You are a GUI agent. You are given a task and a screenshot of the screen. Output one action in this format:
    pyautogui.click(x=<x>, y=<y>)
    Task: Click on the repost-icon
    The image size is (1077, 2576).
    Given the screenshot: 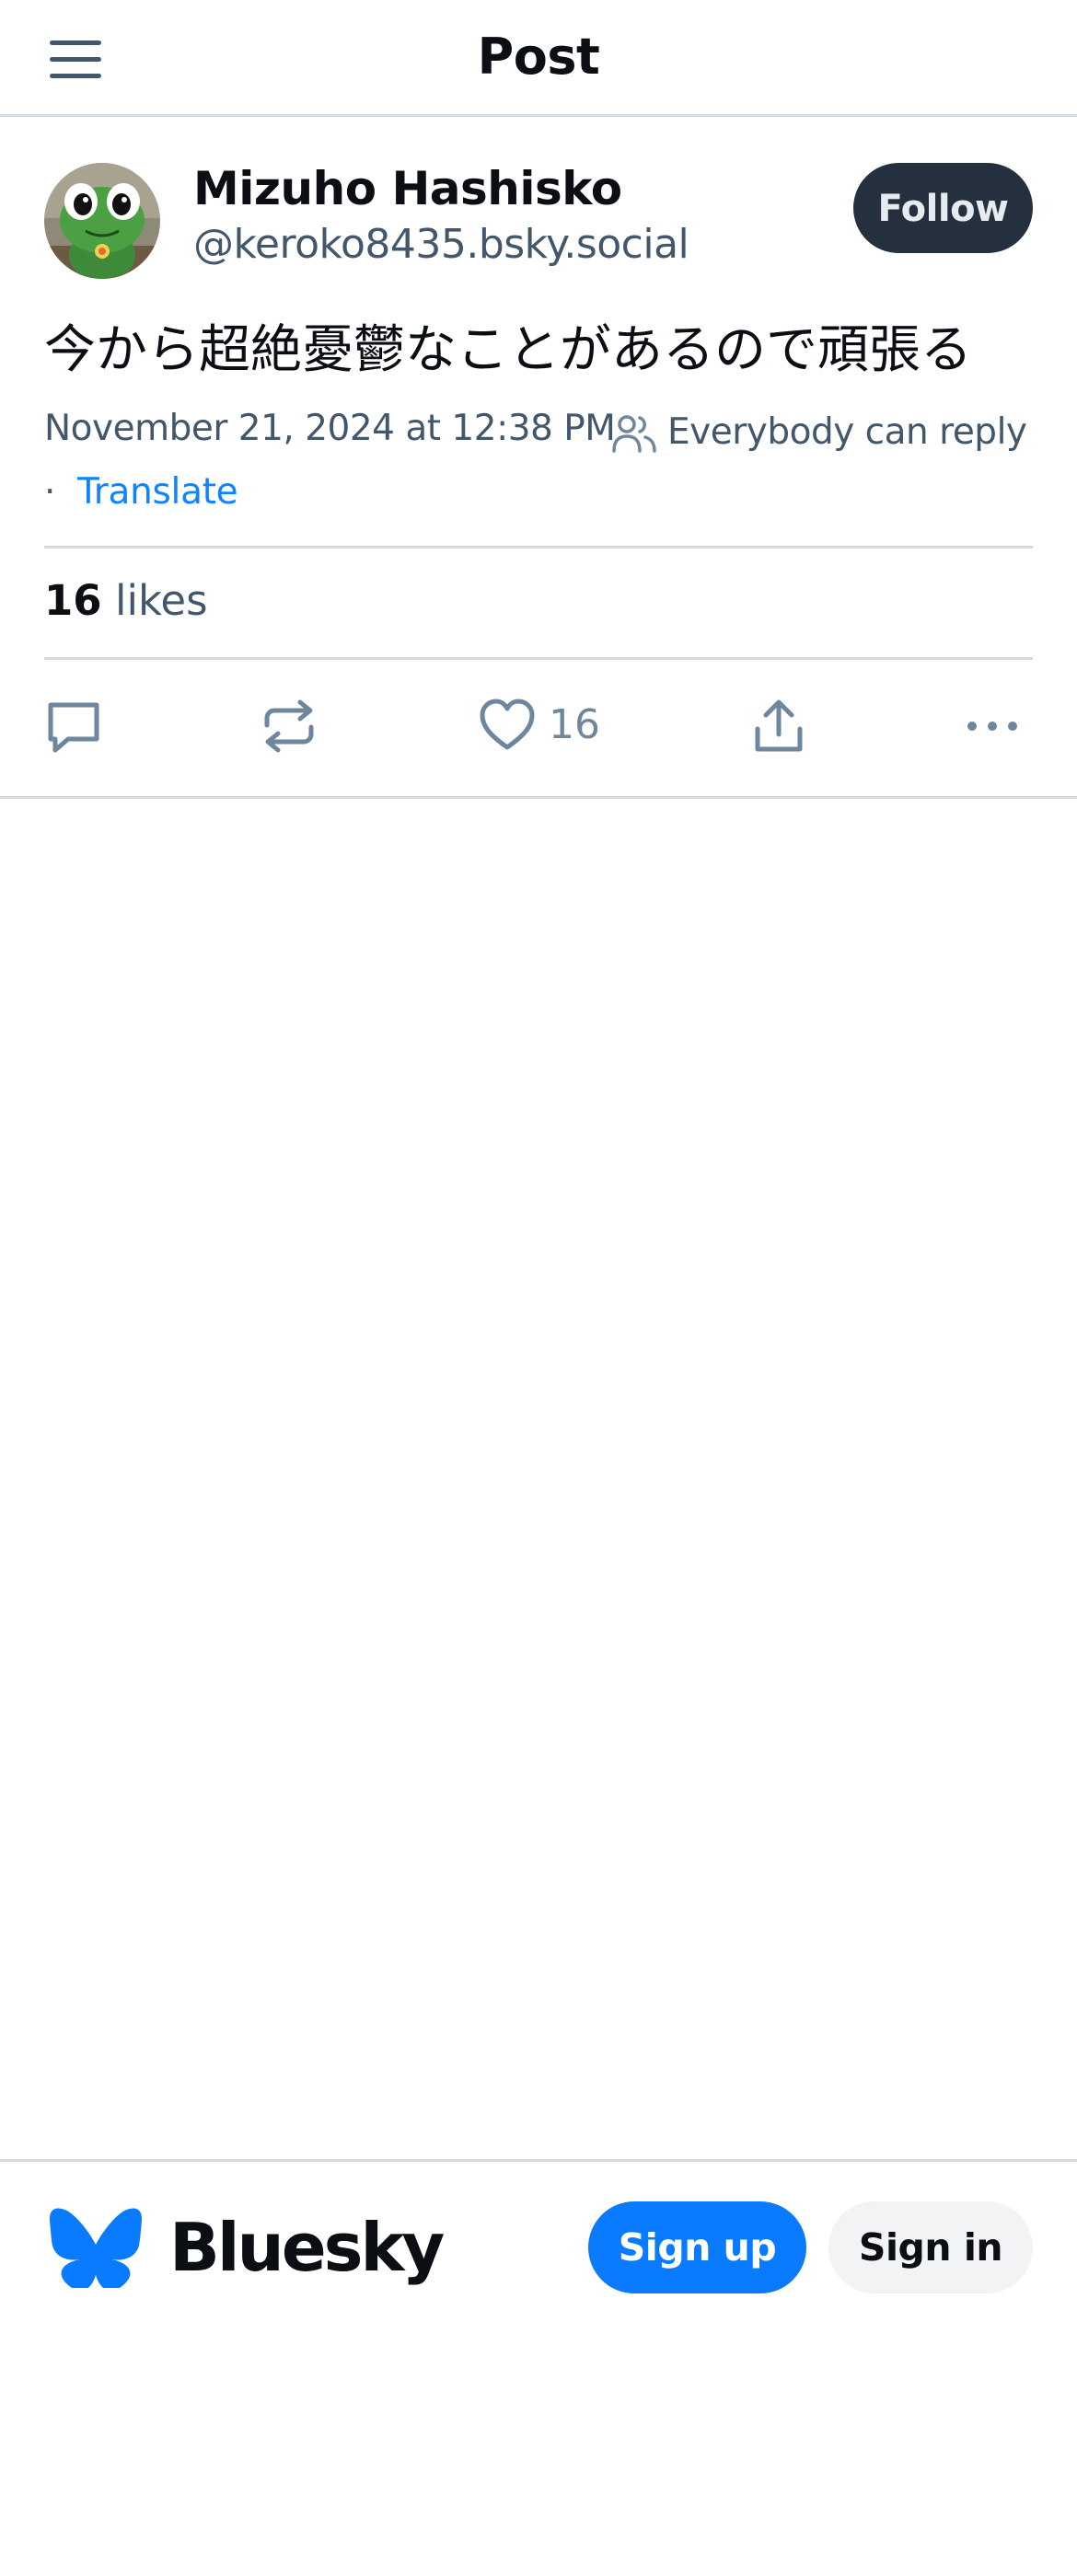 What is the action you would take?
    pyautogui.click(x=289, y=726)
    